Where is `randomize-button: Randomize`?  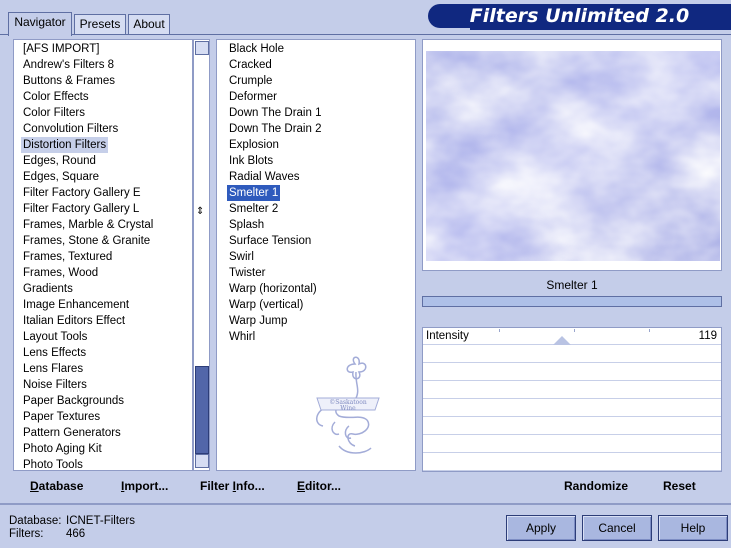
randomize-button: Randomize is located at coordinates (596, 486).